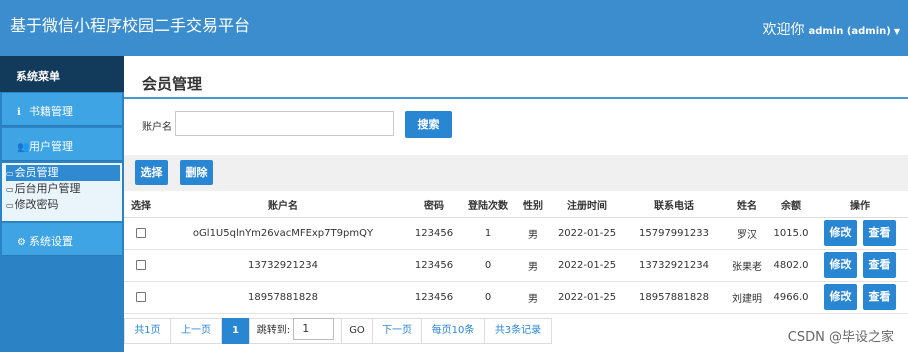 This screenshot has height=352, width=908. What do you see at coordinates (674, 233) in the screenshot?
I see `cell-phone: 15797991233` at bounding box center [674, 233].